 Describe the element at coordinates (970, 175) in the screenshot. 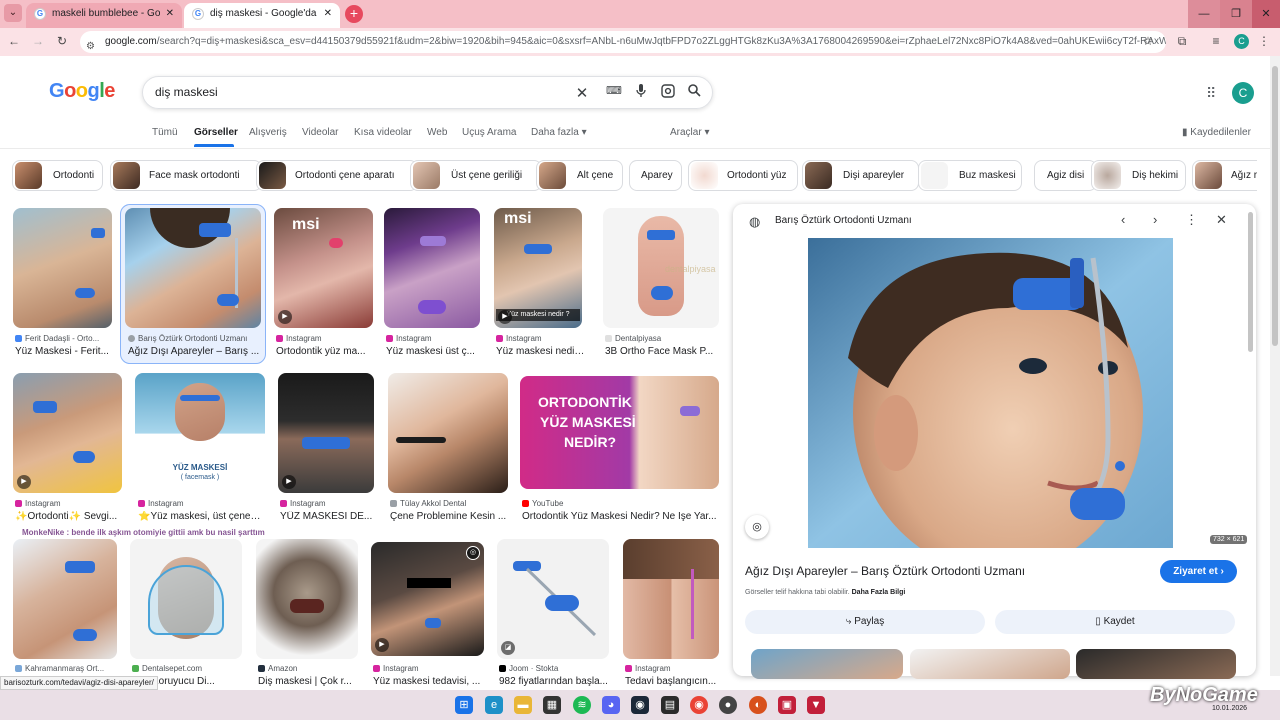

I see `chip: Buz maskesi` at that location.